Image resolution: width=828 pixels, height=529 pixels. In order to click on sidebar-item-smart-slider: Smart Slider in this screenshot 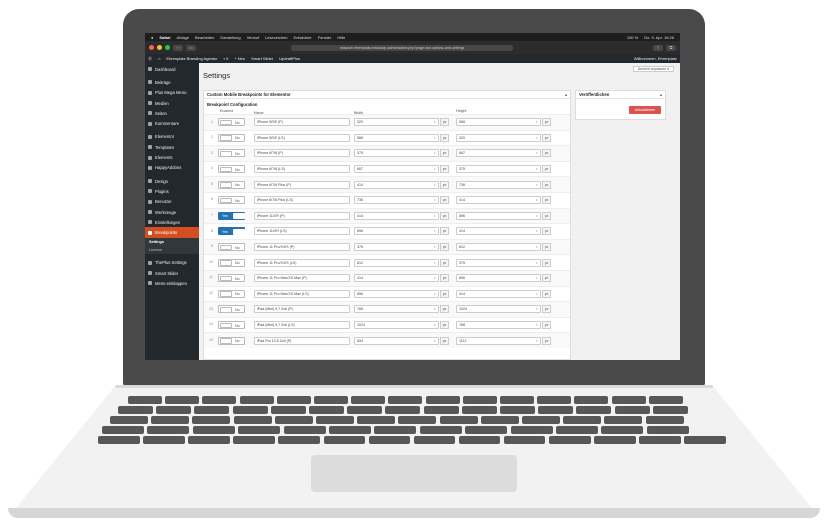, I will do `click(172, 273)`.